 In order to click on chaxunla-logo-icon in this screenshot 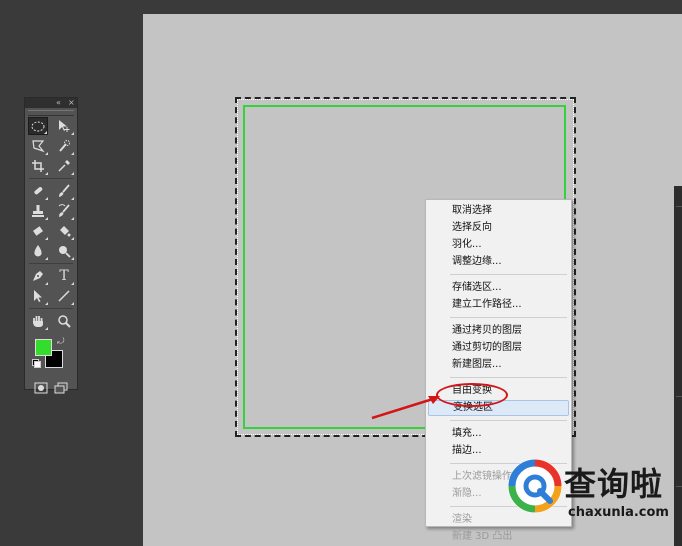, I will do `click(535, 486)`.